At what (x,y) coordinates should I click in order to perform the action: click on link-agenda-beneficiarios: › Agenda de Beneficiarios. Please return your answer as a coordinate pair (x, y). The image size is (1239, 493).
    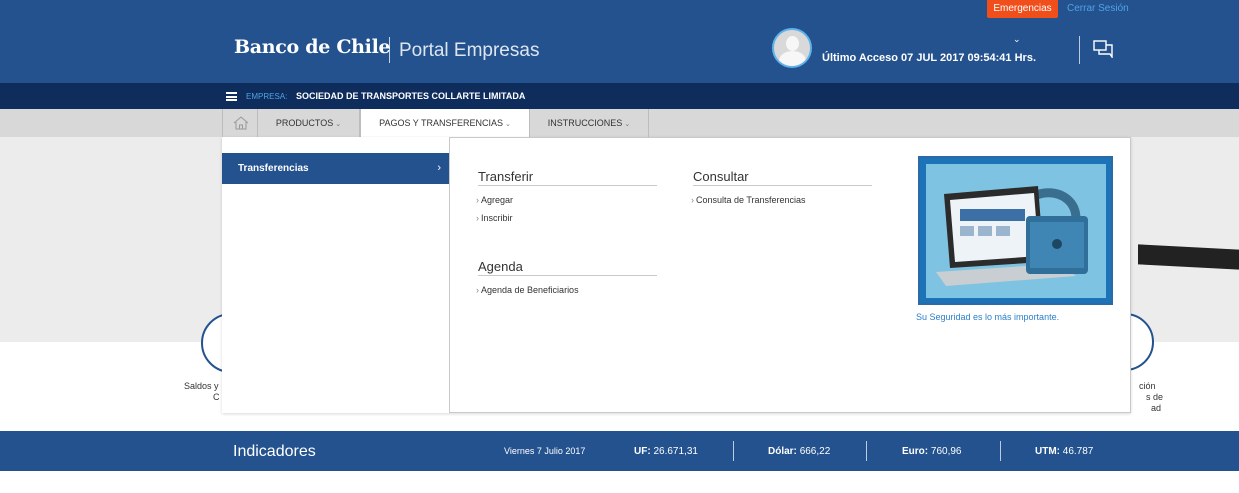
    Looking at the image, I should click on (527, 290).